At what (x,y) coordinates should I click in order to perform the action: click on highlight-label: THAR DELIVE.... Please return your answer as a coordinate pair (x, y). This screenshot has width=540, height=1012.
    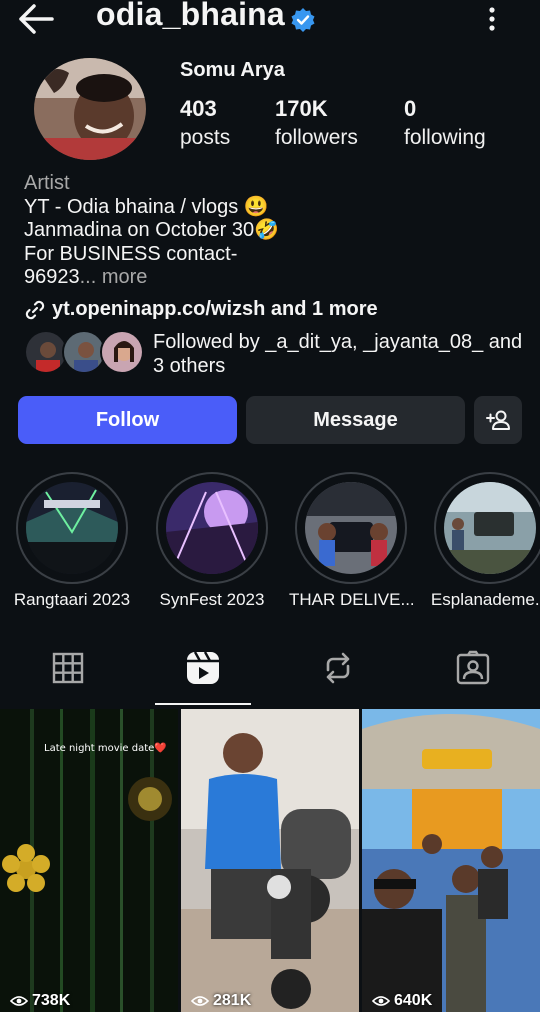
    Looking at the image, I should click on (351, 599).